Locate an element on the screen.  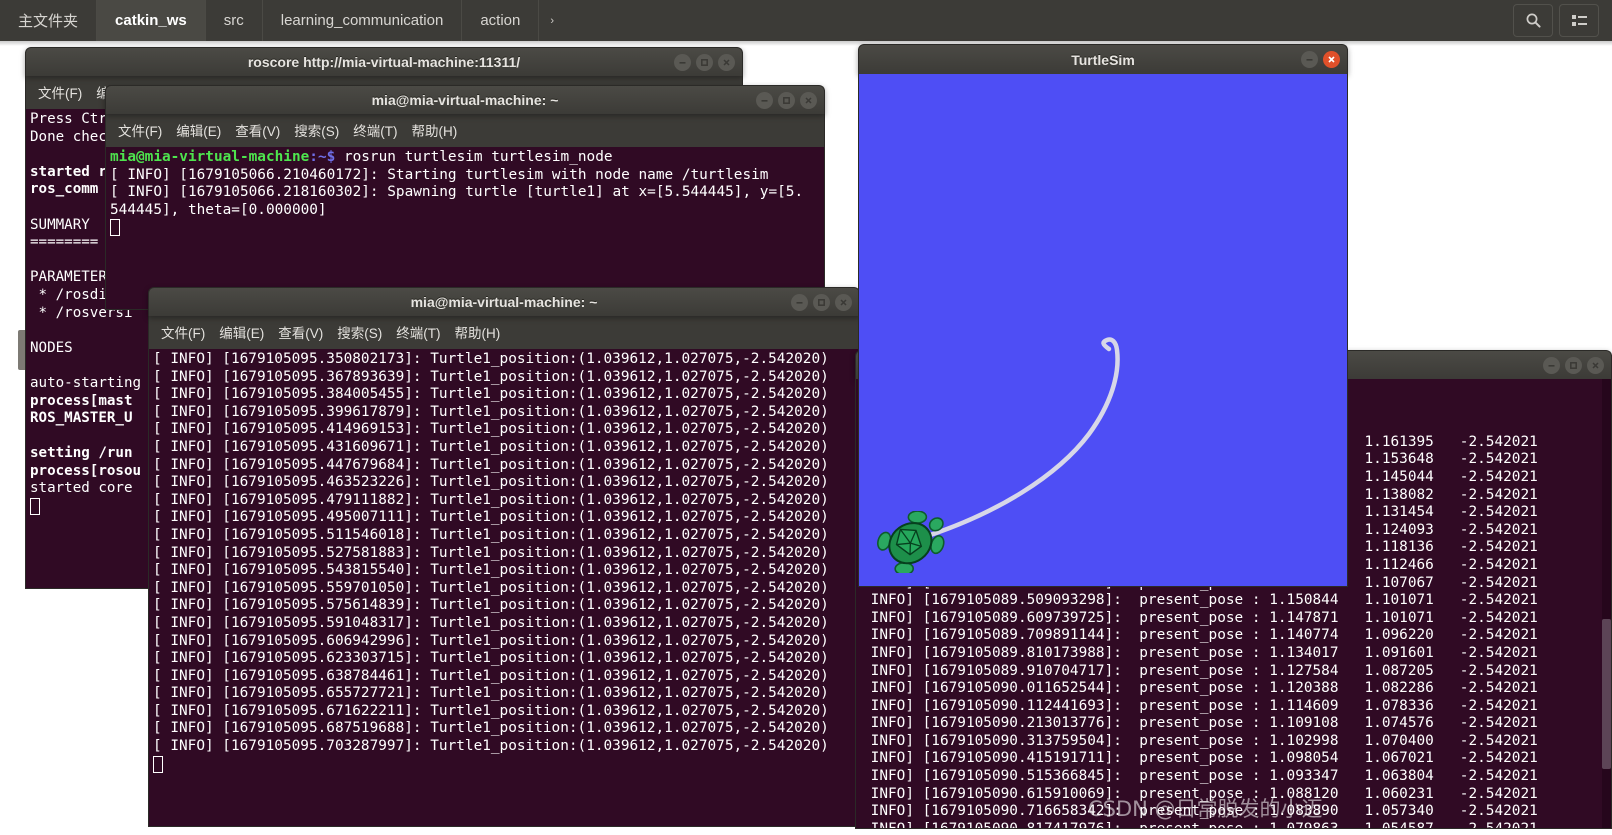
breadcrumb-label: action is located at coordinates (500, 20).